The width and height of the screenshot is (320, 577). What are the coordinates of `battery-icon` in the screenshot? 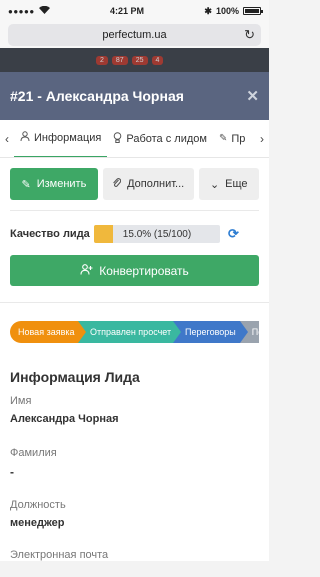 It's located at (252, 11).